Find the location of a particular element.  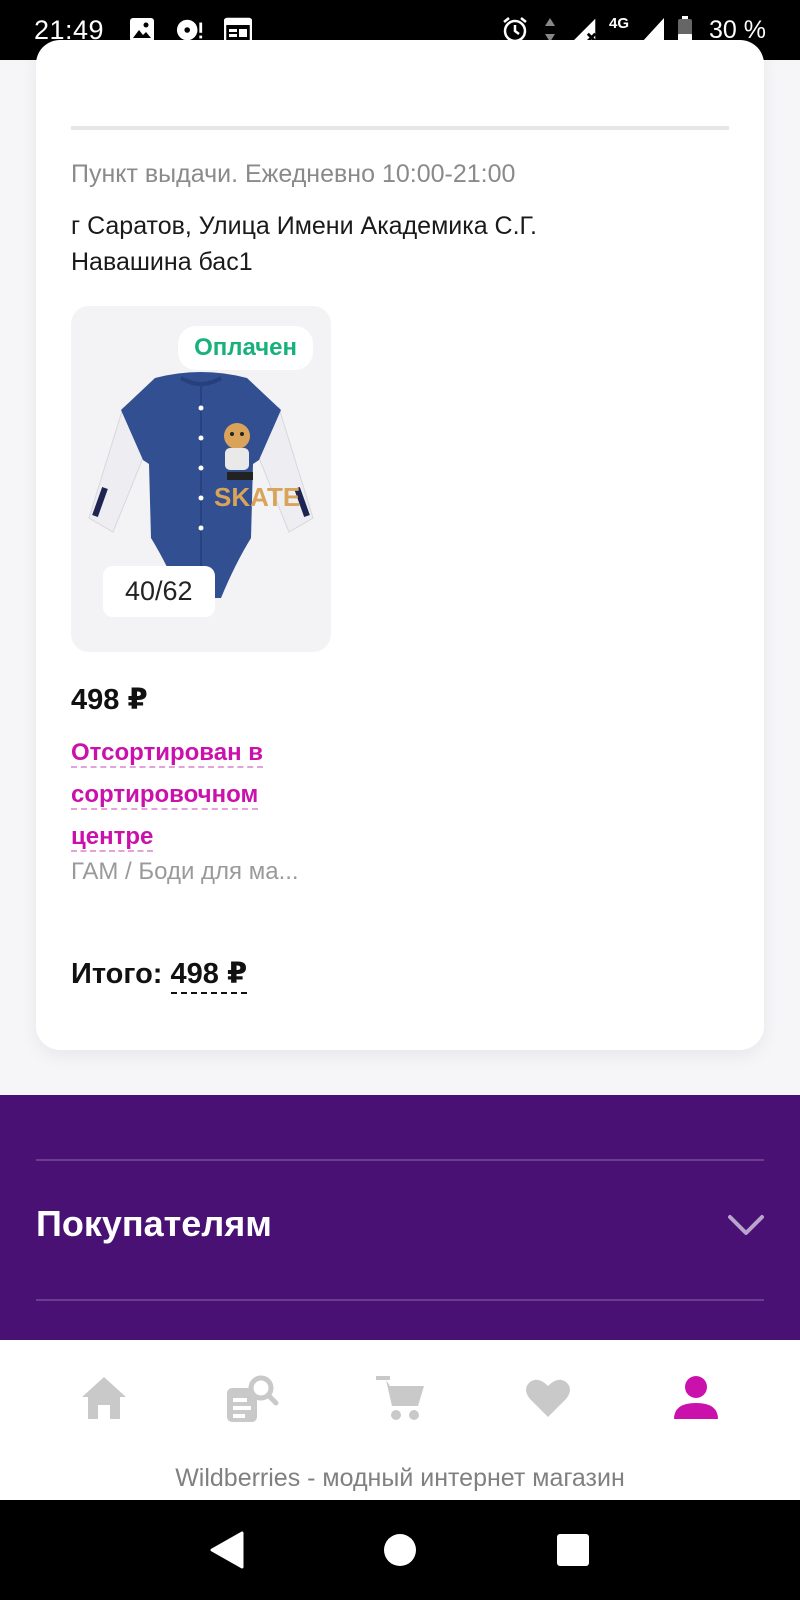

back-button is located at coordinates (227, 1550).